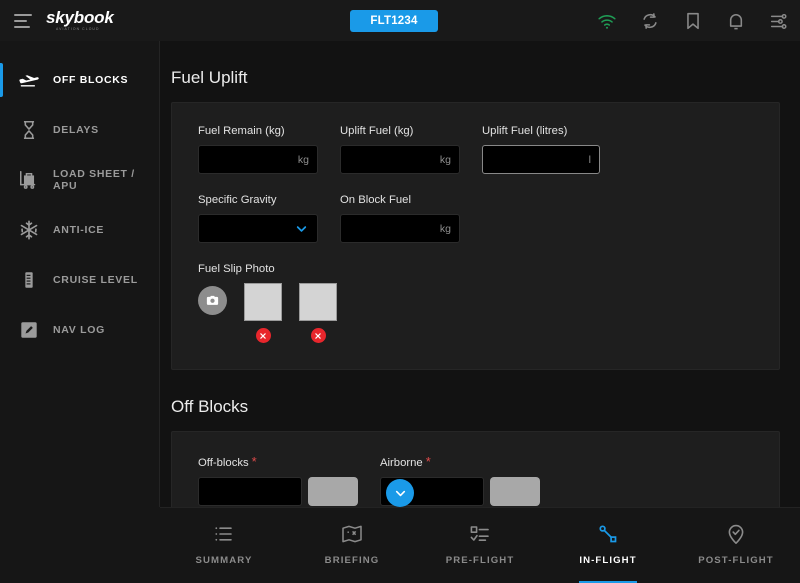 This screenshot has width=800, height=583. I want to click on tab-in-flight: IN-FLIGHT, so click(608, 545).